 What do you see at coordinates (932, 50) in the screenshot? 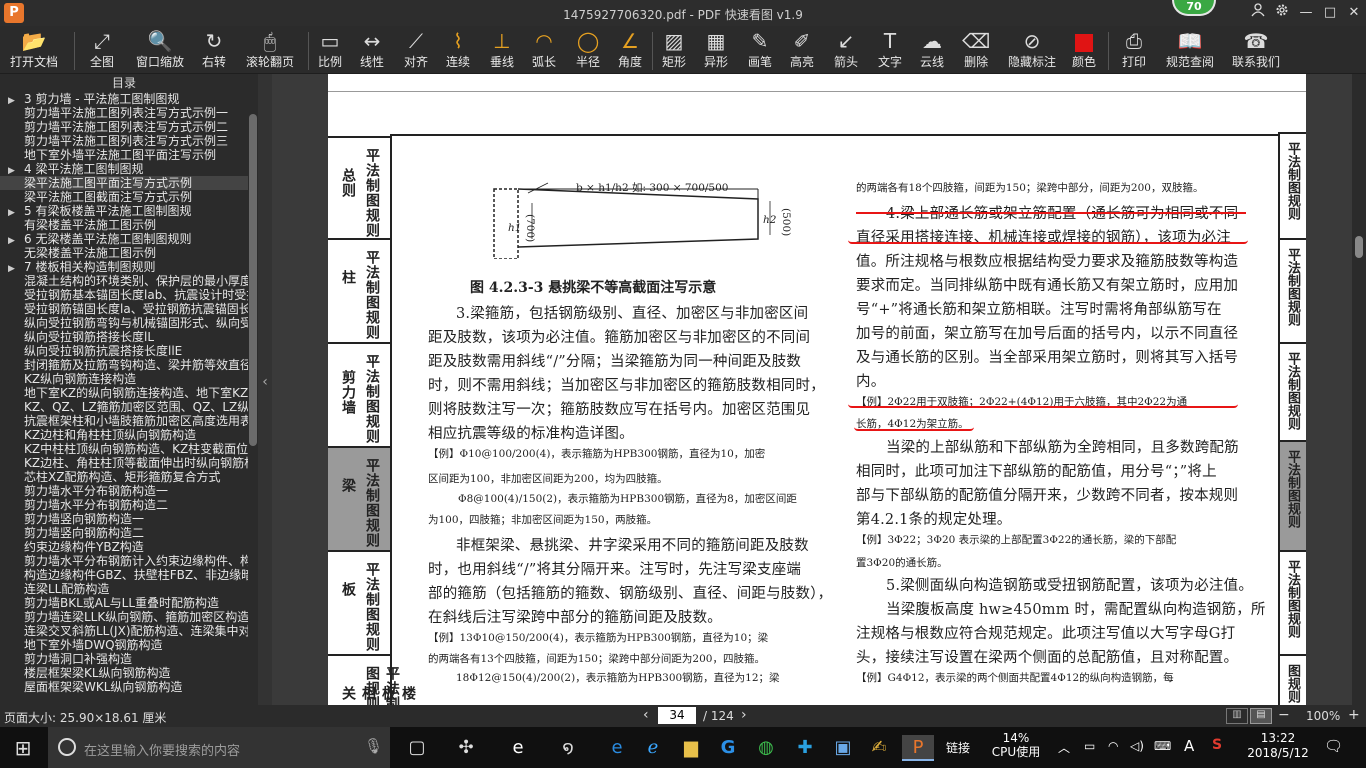
I see `cloud-line-button: ☁ 云线` at bounding box center [932, 50].